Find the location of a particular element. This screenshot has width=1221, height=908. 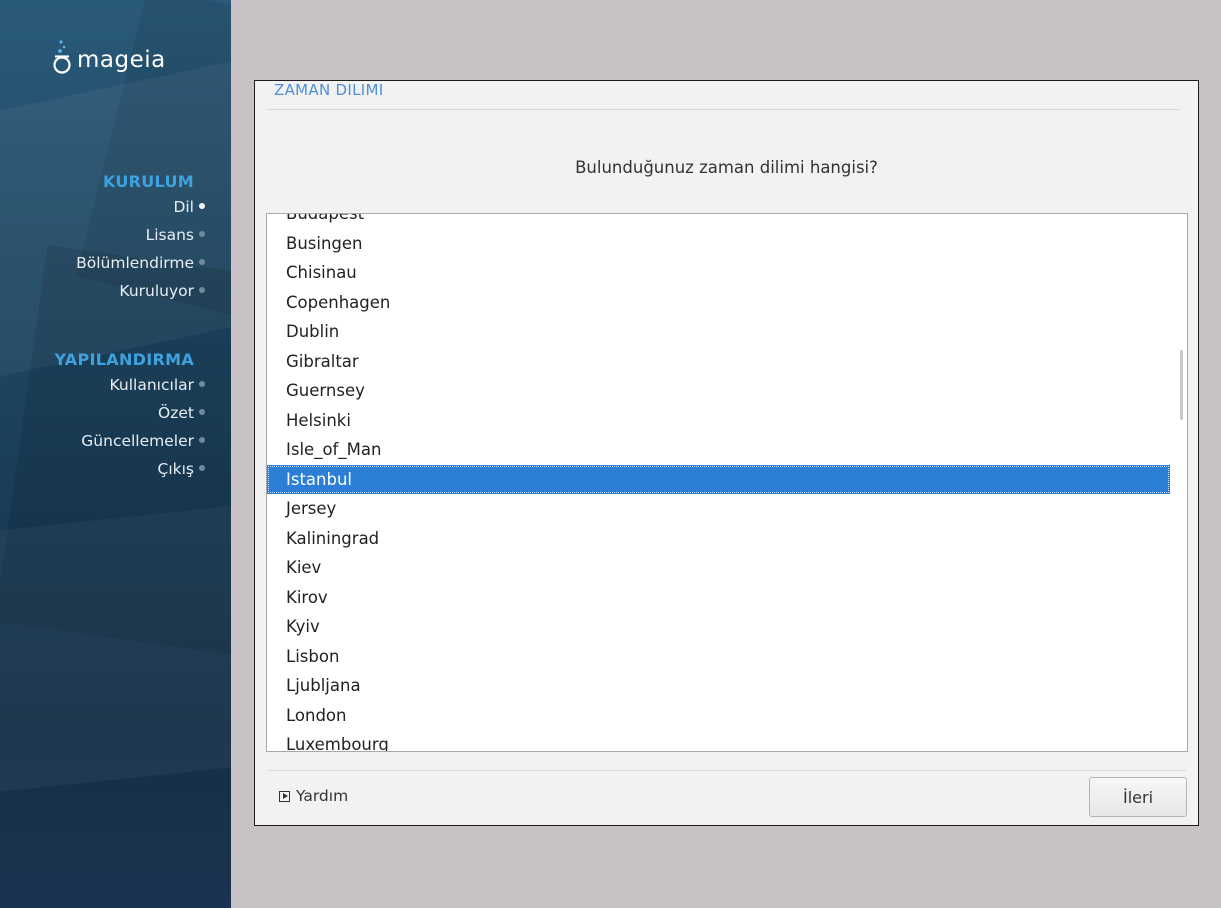

step-installing: Kuruluyor is located at coordinates (140, 295).